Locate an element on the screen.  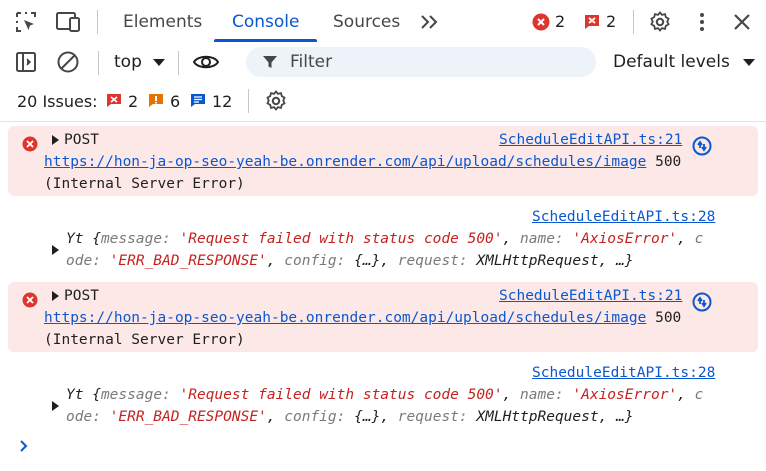
tab-elements: Elements is located at coordinates (162, 21).